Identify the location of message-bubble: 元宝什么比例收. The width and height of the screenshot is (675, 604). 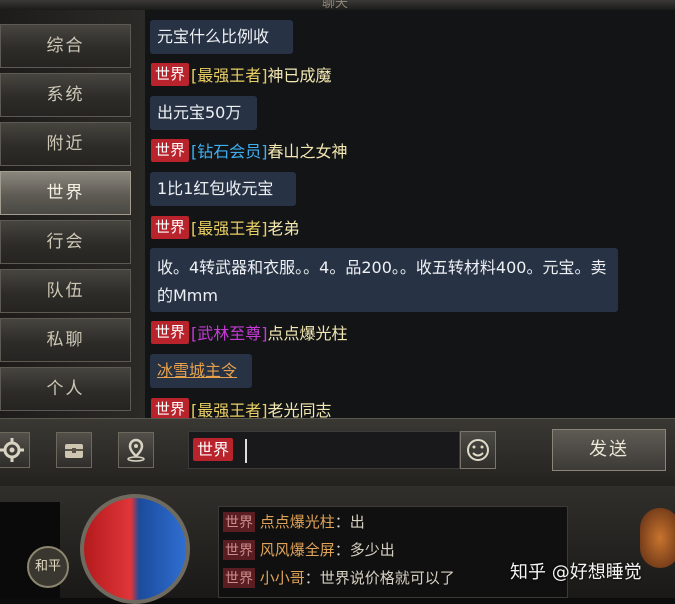
(221, 37).